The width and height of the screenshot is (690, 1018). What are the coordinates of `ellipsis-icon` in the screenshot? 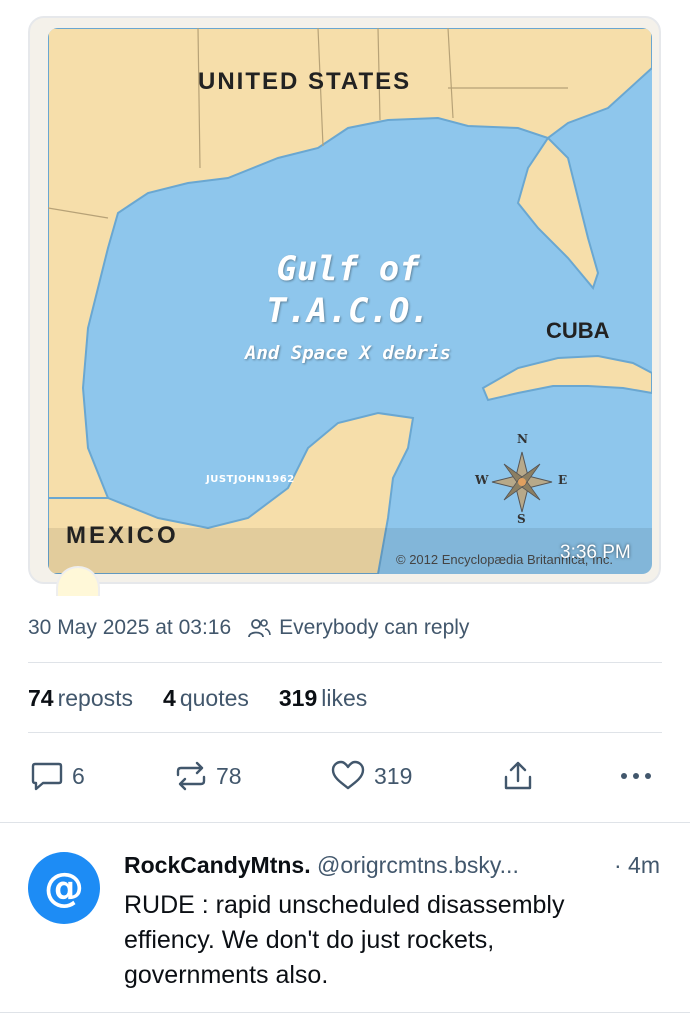 It's located at (636, 776).